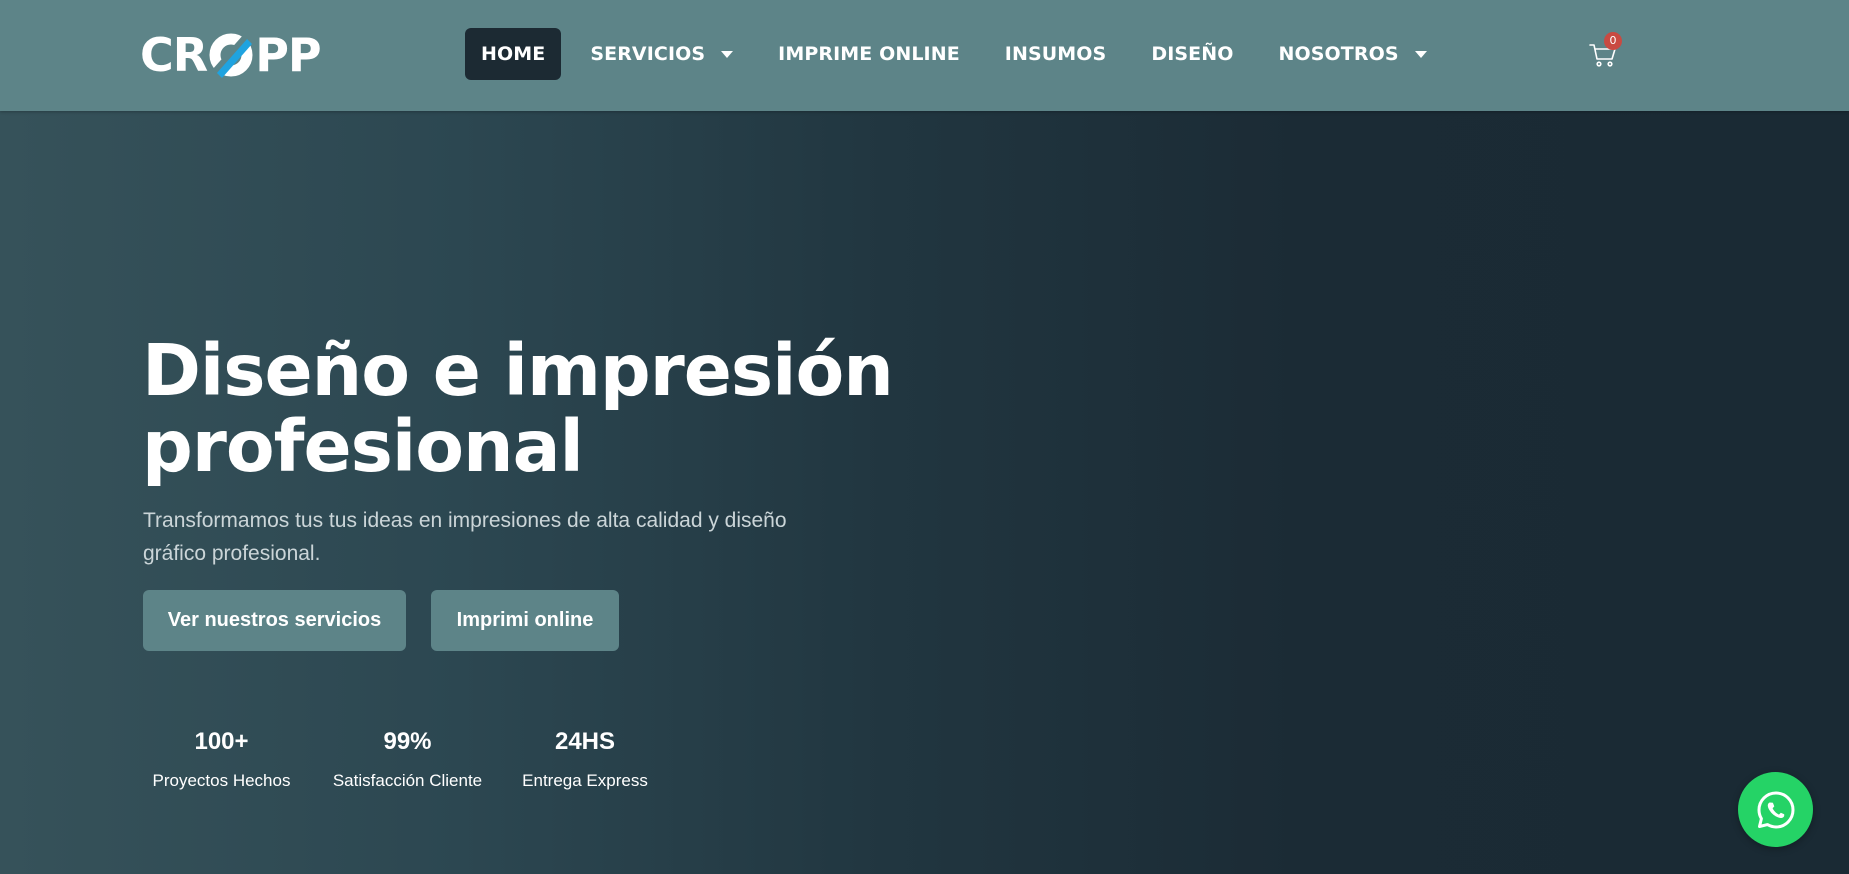 The height and width of the screenshot is (874, 1849). I want to click on stat-delivery: 24HS Entrega Express, so click(585, 759).